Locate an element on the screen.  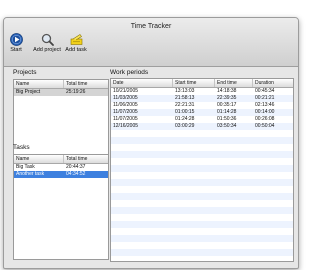
work-periods-header: Date Start time End time Duration is located at coordinates (202, 83).